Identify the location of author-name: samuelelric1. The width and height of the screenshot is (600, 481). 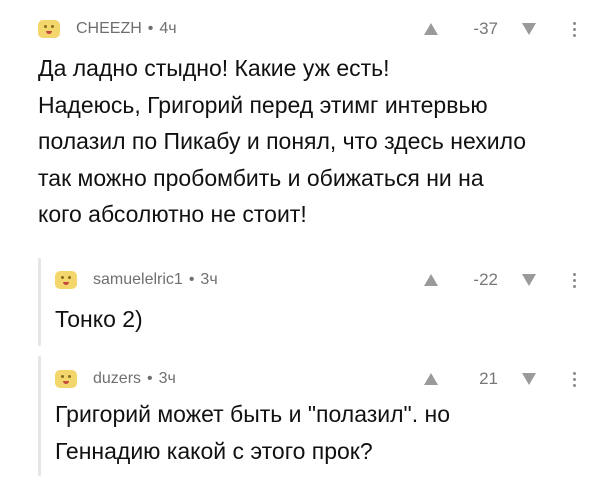
(138, 280).